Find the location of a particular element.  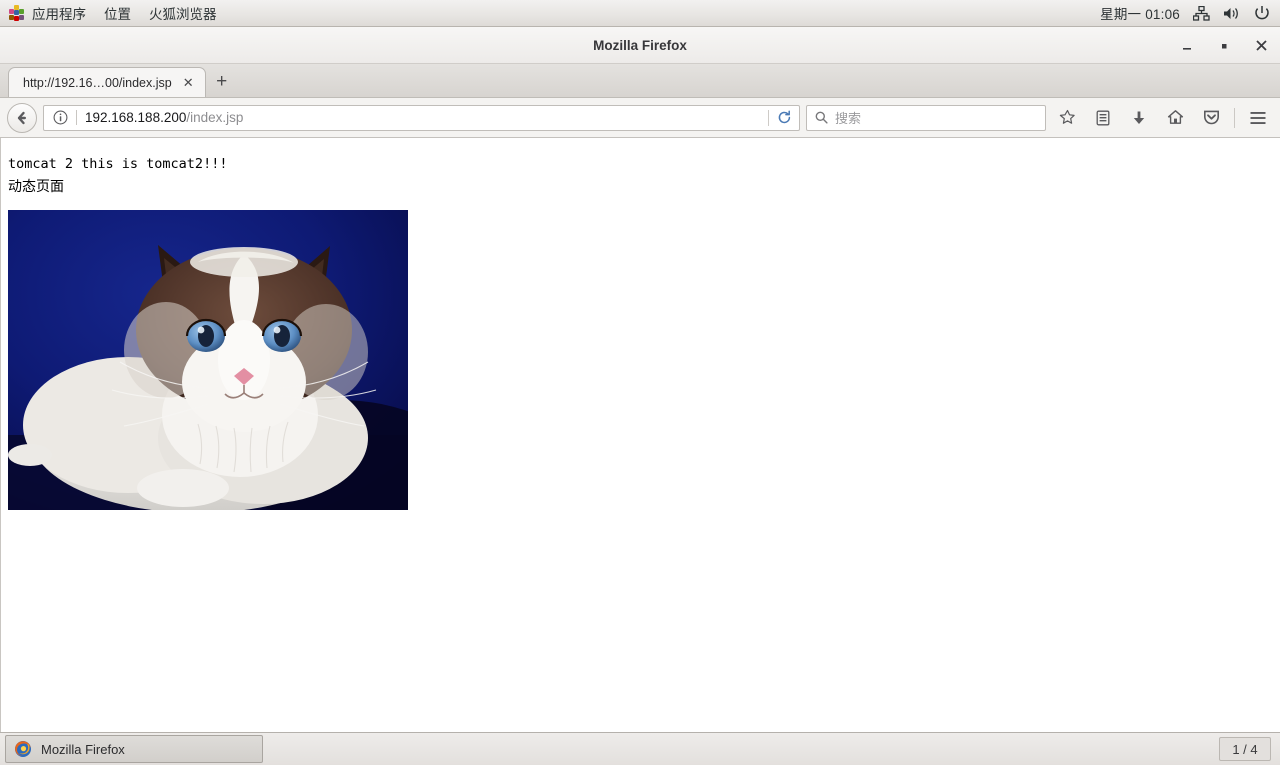

pocket-icon is located at coordinates (1211, 118).